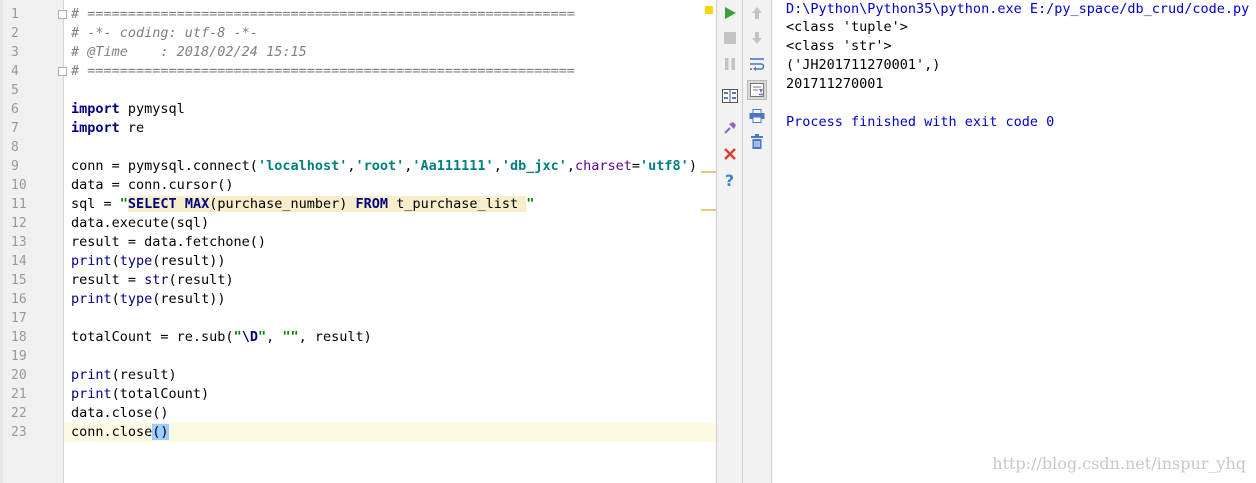 This screenshot has width=1256, height=483. Describe the element at coordinates (160, 432) in the screenshot. I see `matched-brace: ()` at that location.